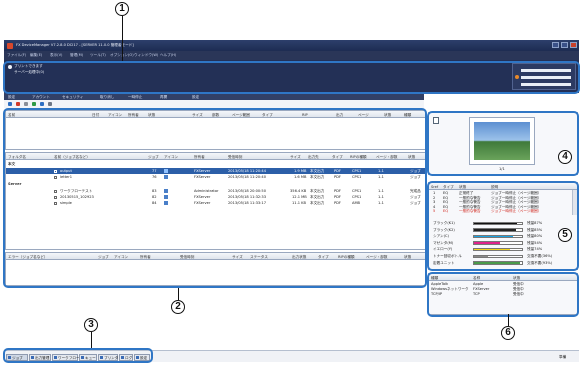  Describe the element at coordinates (563, 357) in the screenshot. I see `status-bar-text: 準備` at that location.